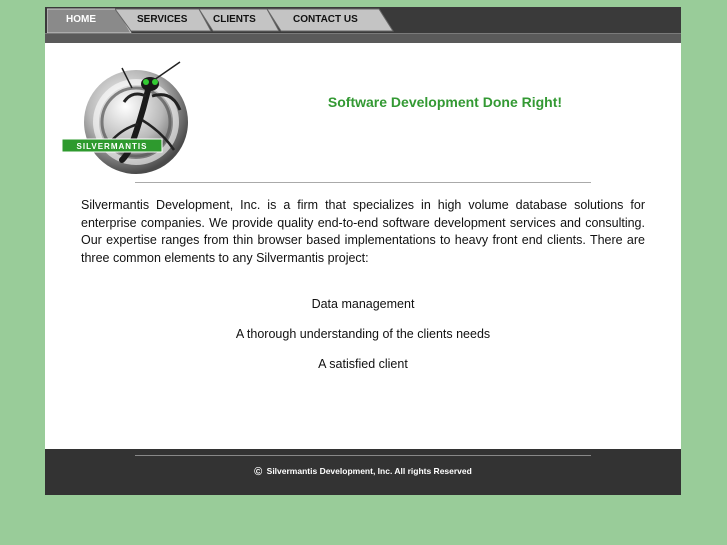 The width and height of the screenshot is (727, 545). Describe the element at coordinates (363, 304) in the screenshot. I see `project-element-data-management: Data management` at that location.